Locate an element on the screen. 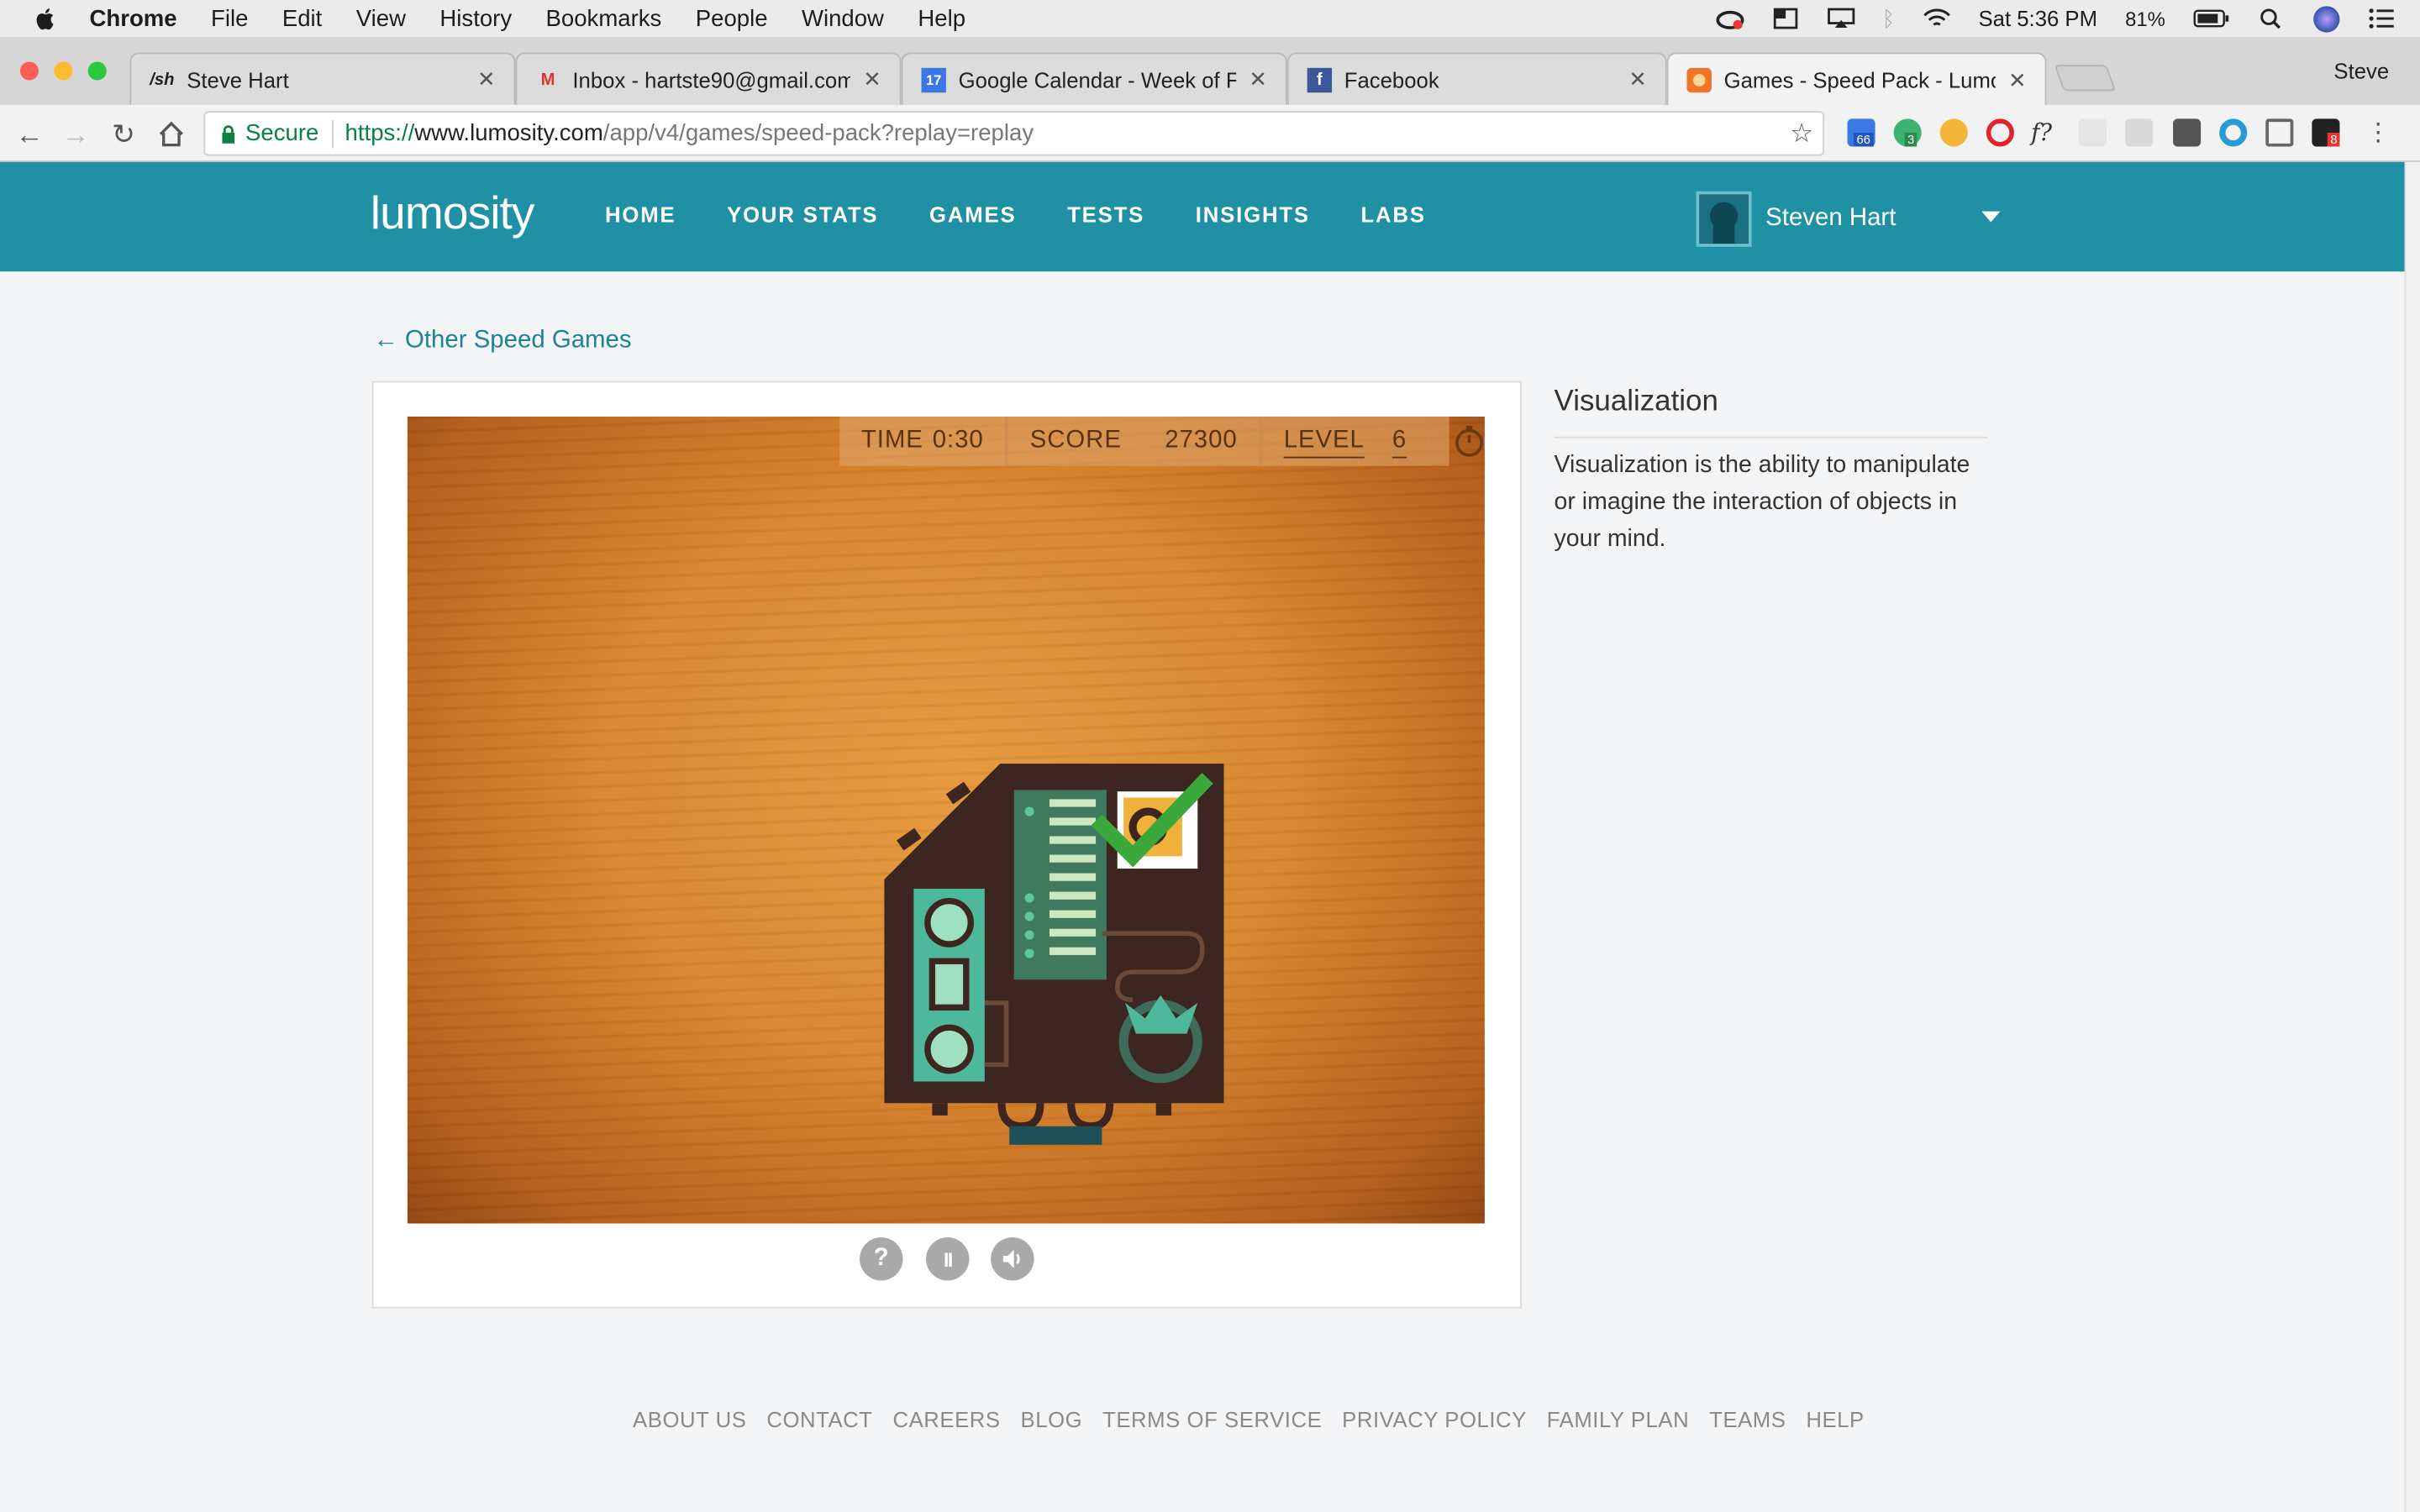 This screenshot has width=2420, height=1512. reload-icon: ↻ is located at coordinates (124, 134).